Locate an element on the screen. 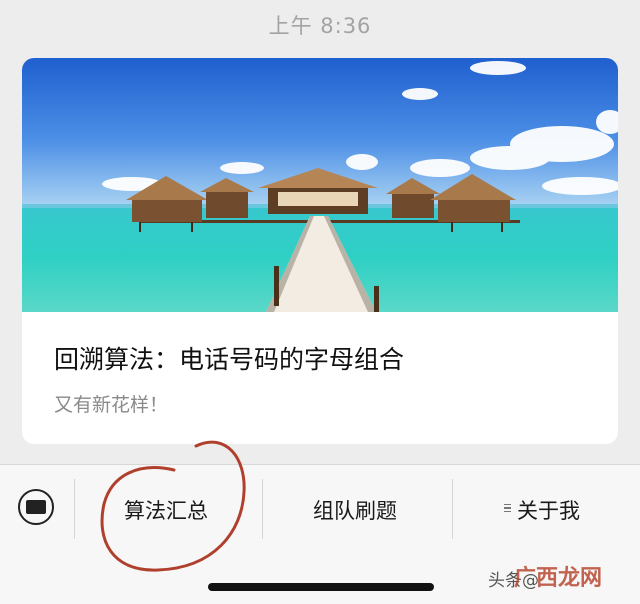  article-title: 回溯算法：电话号码的字母组合 is located at coordinates (229, 359).